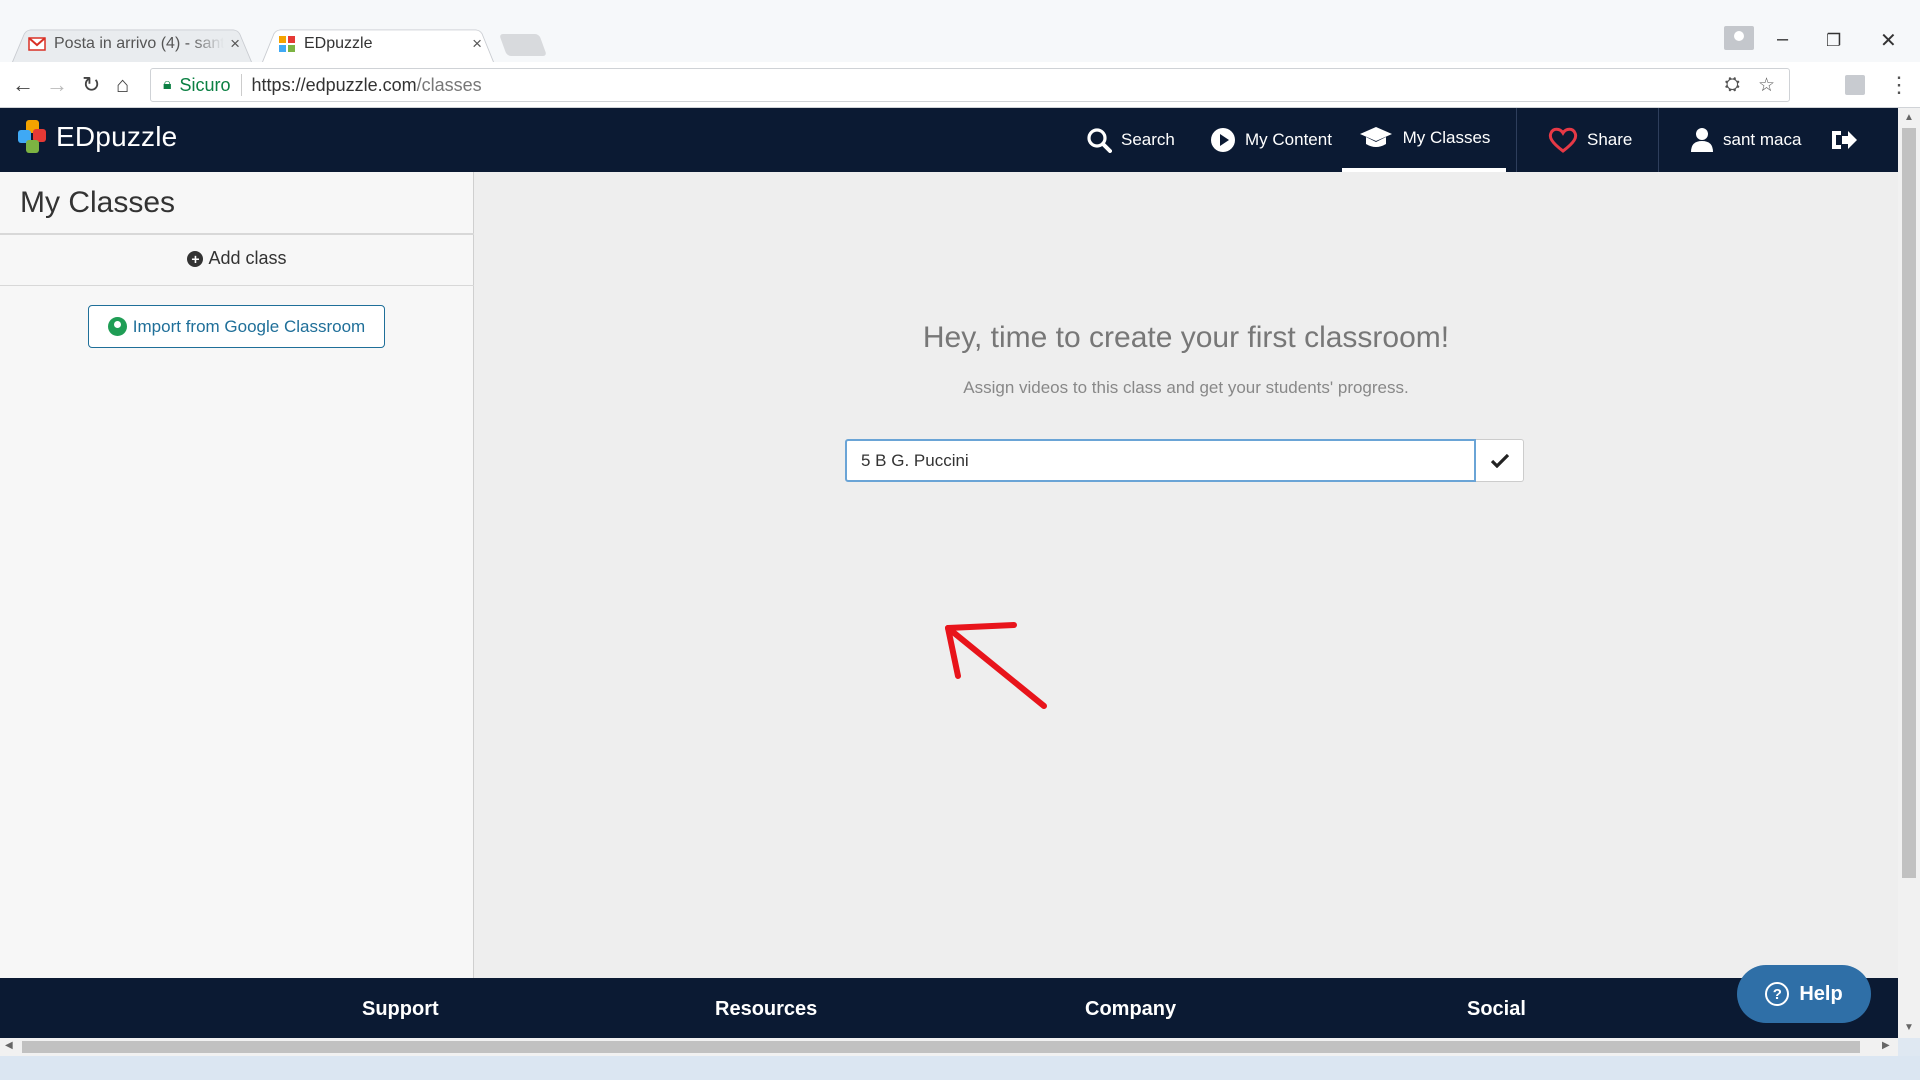 The width and height of the screenshot is (1920, 1080). What do you see at coordinates (117, 326) in the screenshot?
I see `google-classroom-icon` at bounding box center [117, 326].